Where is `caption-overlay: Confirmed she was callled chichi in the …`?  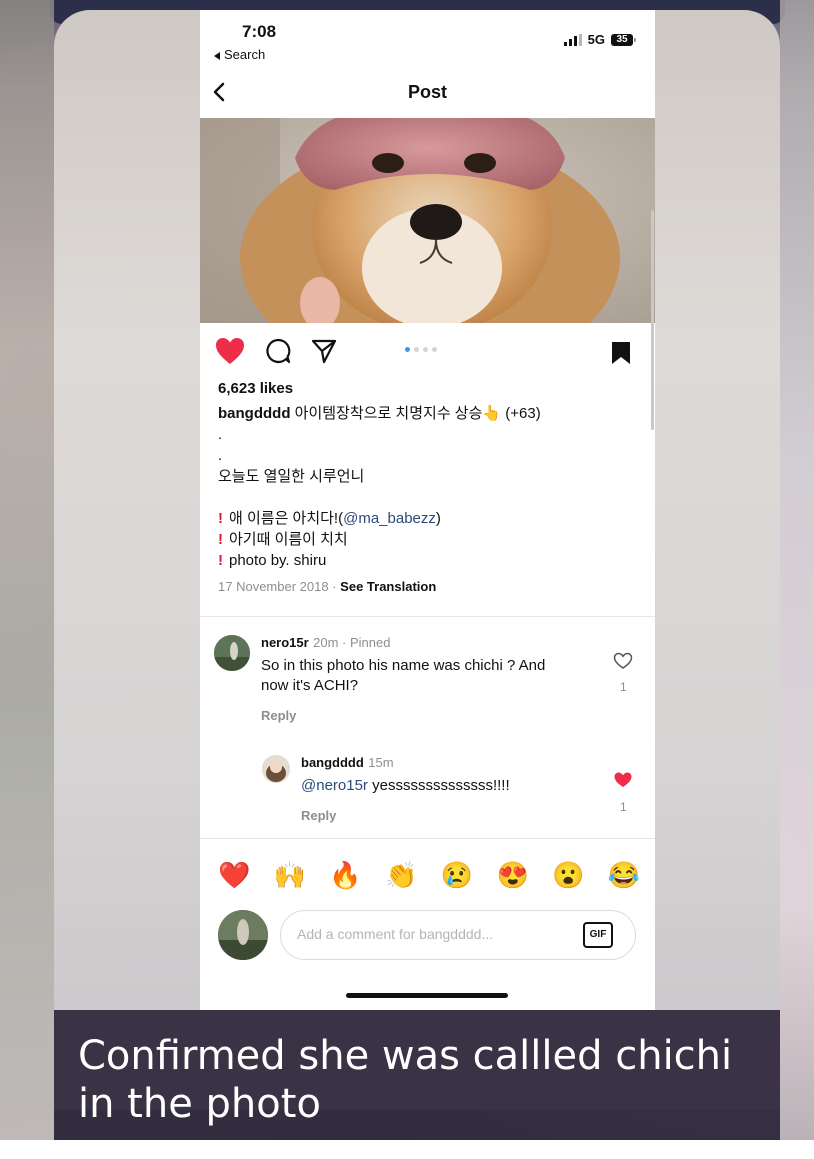
caption-overlay: Confirmed she was callled chichi in the … is located at coordinates (417, 1075).